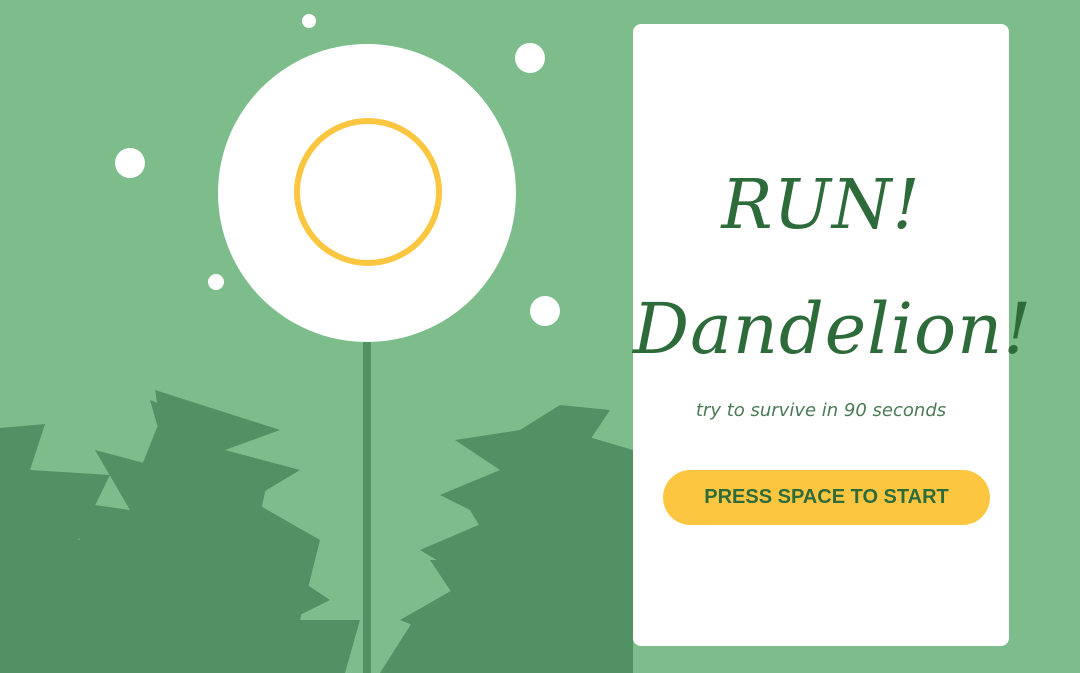  Describe the element at coordinates (367, 193) in the screenshot. I see `dandelion-head` at that location.